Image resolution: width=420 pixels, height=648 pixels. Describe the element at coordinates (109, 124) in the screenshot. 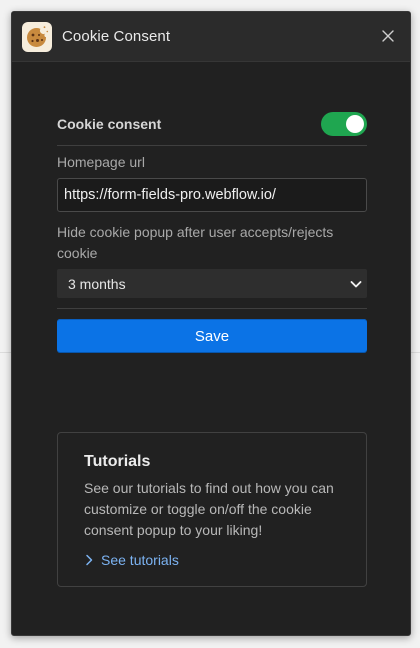

I see `cookie-consent-label: Cookie consent` at that location.